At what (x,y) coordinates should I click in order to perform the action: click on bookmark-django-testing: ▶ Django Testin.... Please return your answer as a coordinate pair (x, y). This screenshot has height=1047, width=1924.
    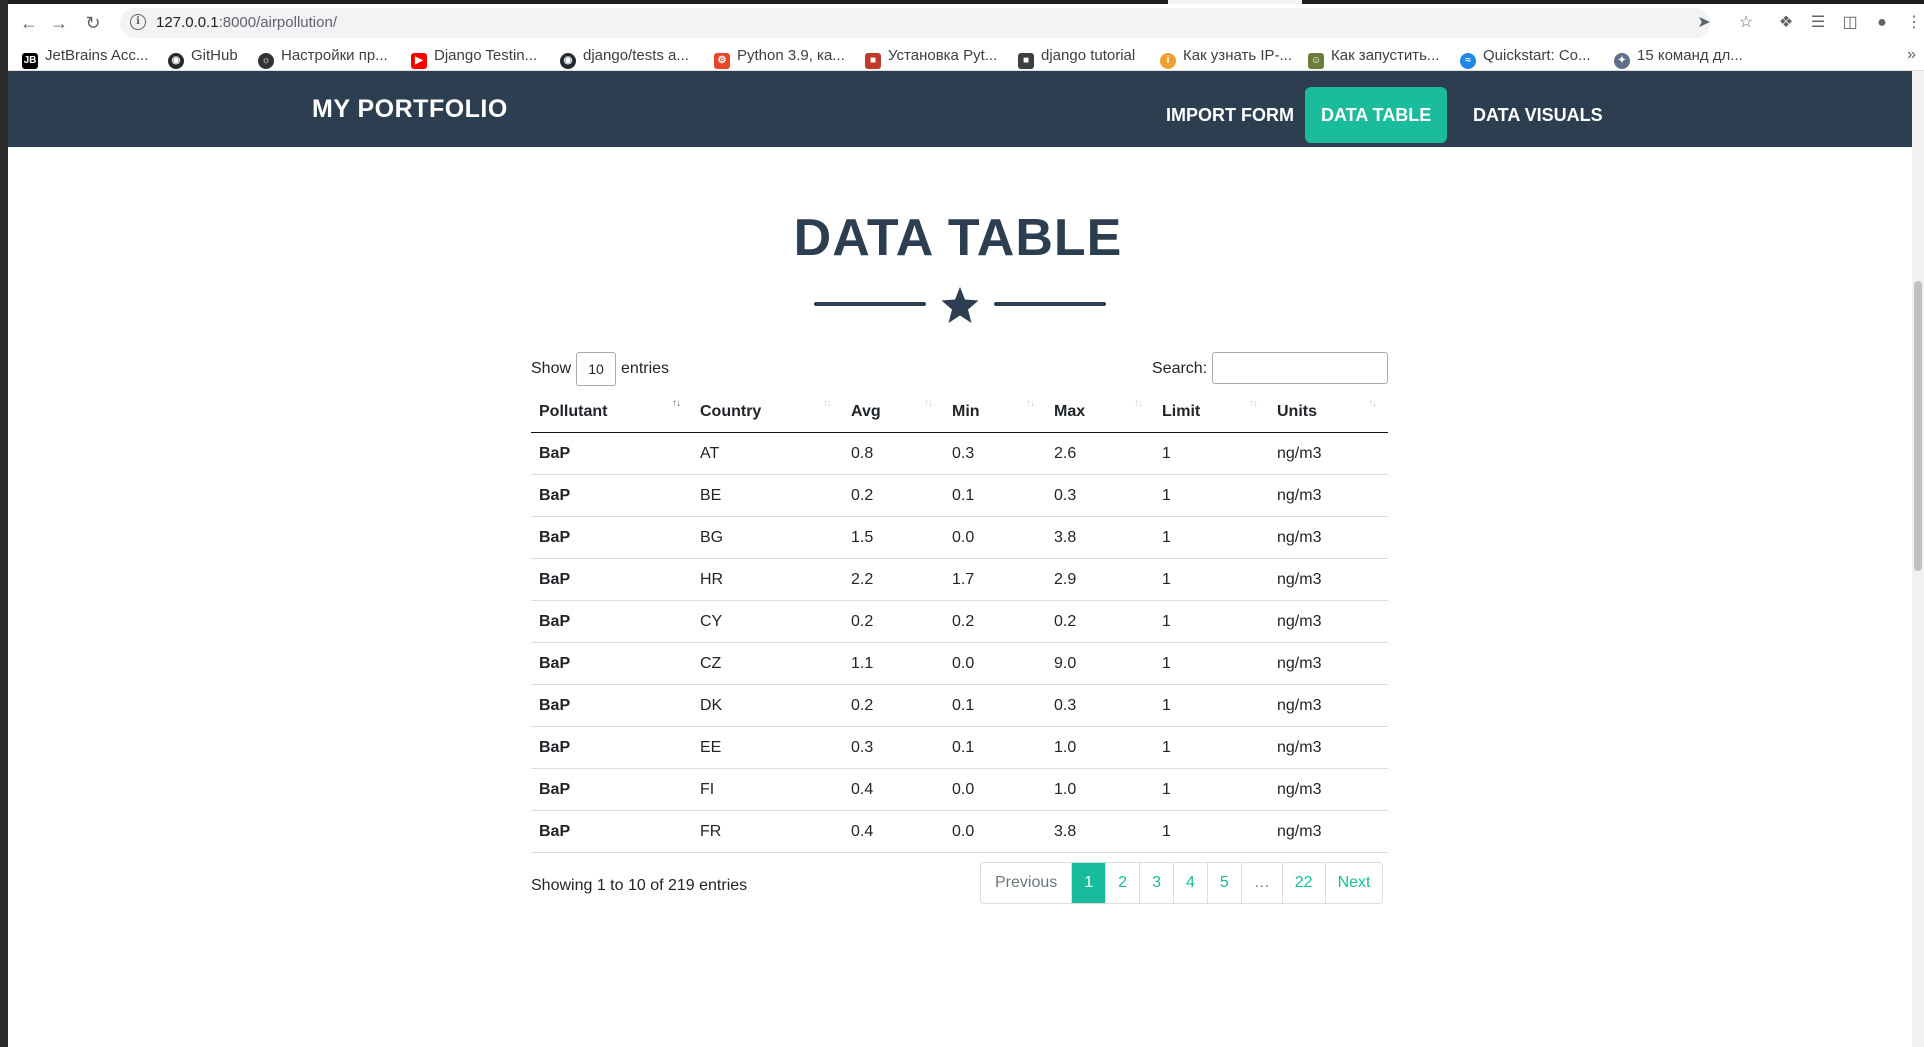
    Looking at the image, I should click on (474, 57).